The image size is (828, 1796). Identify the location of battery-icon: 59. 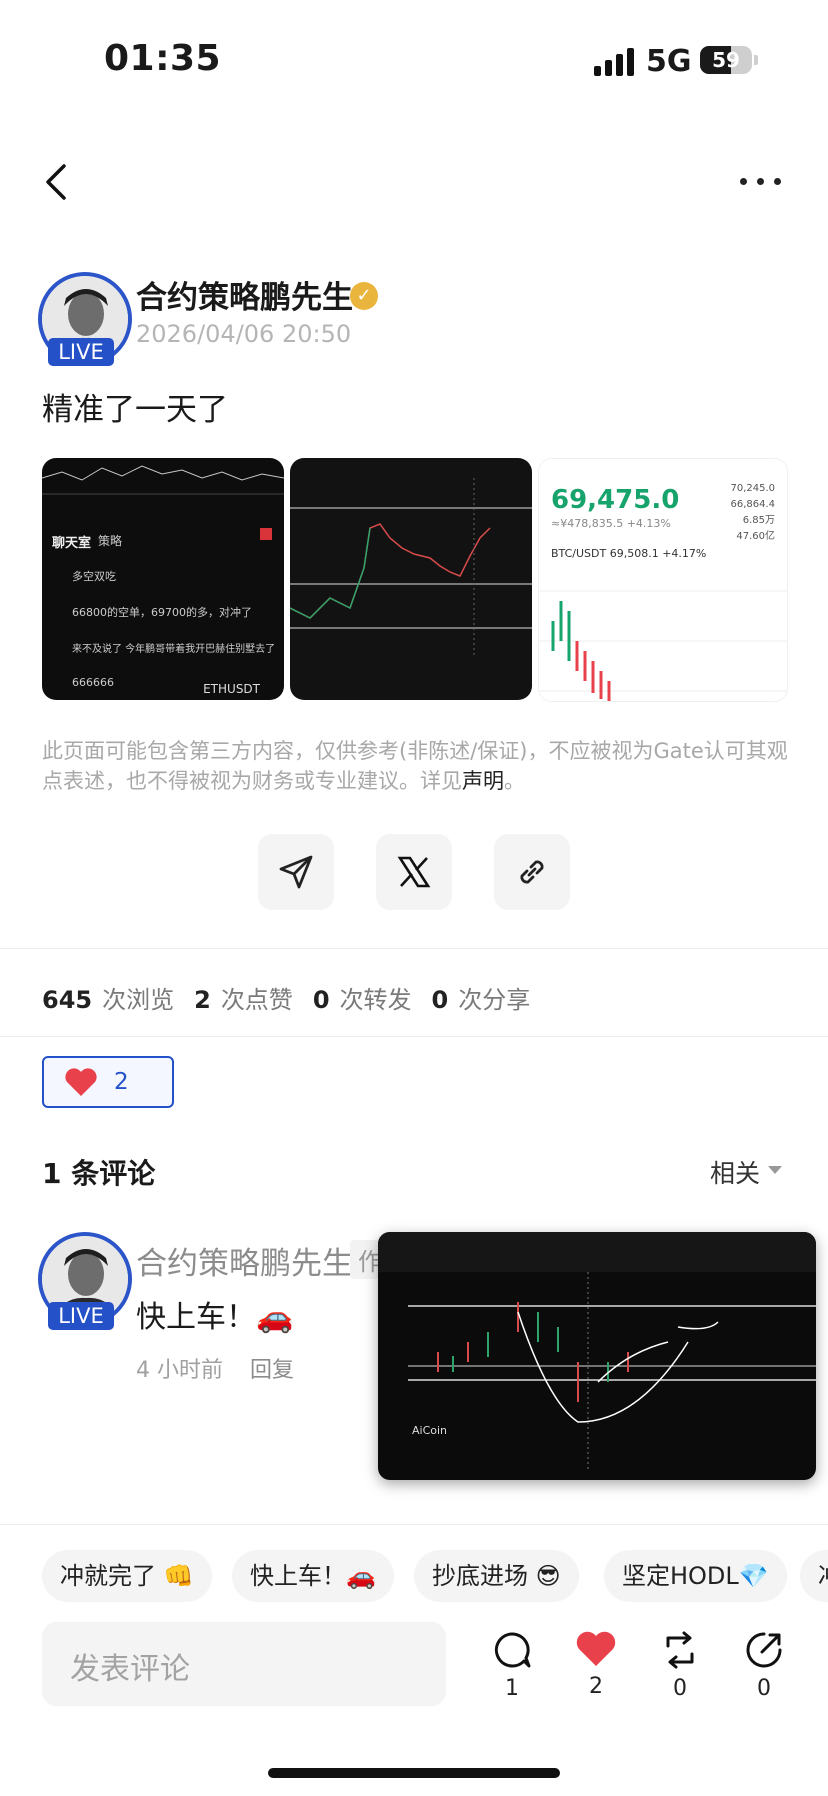
(726, 60).